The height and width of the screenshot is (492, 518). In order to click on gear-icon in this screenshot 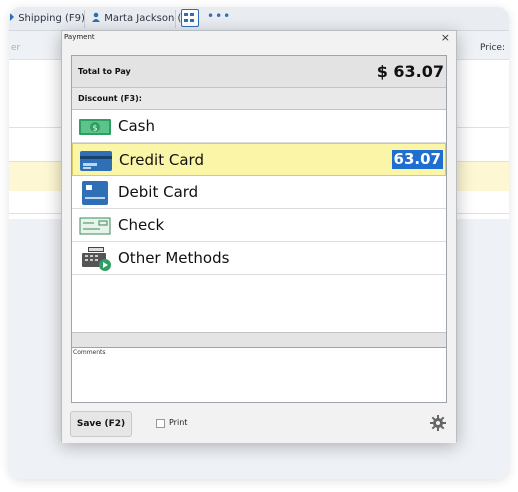, I will do `click(438, 423)`.